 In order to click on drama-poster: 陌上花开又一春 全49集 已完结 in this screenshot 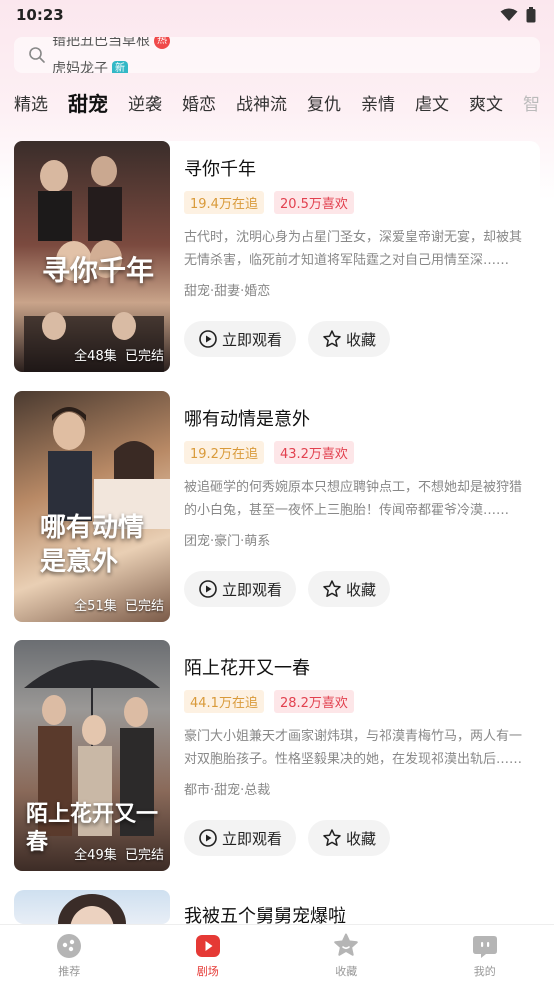, I will do `click(92, 755)`.